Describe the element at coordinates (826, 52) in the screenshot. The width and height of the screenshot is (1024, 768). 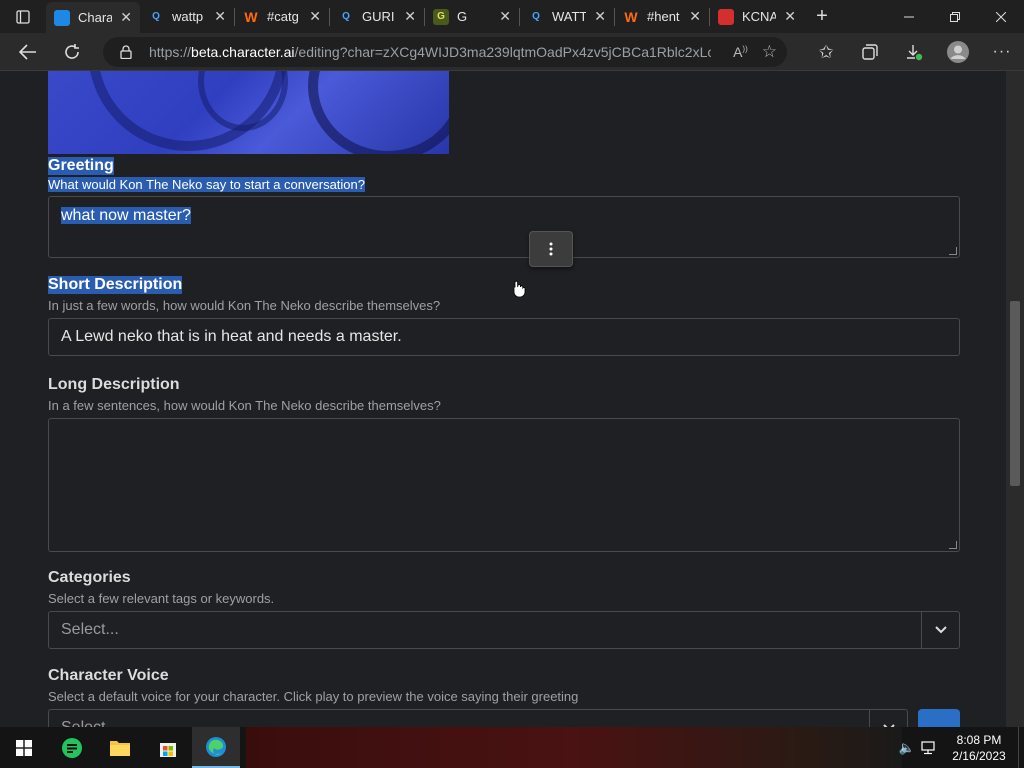
I see `favorites-button: ✩` at that location.